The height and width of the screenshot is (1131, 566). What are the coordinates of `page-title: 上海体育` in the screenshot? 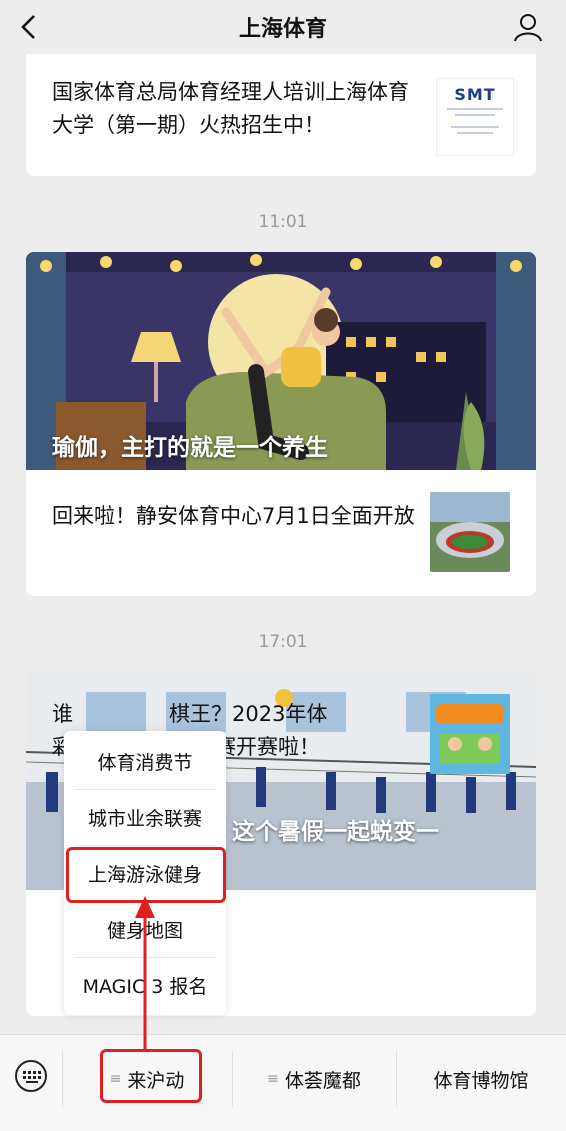 It's located at (282, 29).